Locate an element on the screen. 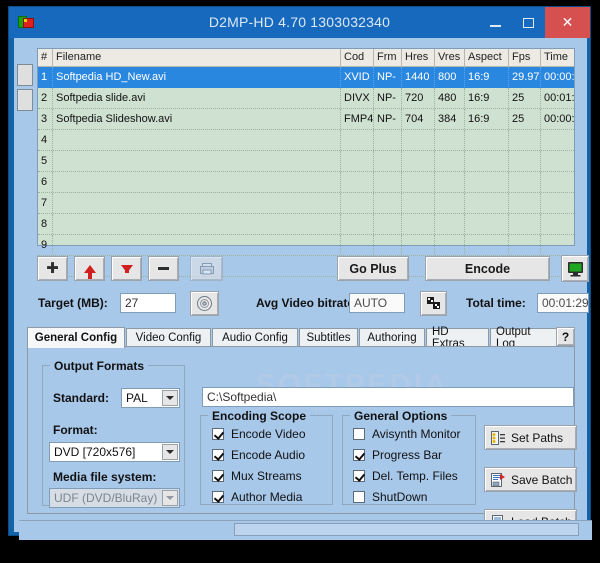 The height and width of the screenshot is (563, 600). format-value: DVD [720x576] is located at coordinates (95, 452).